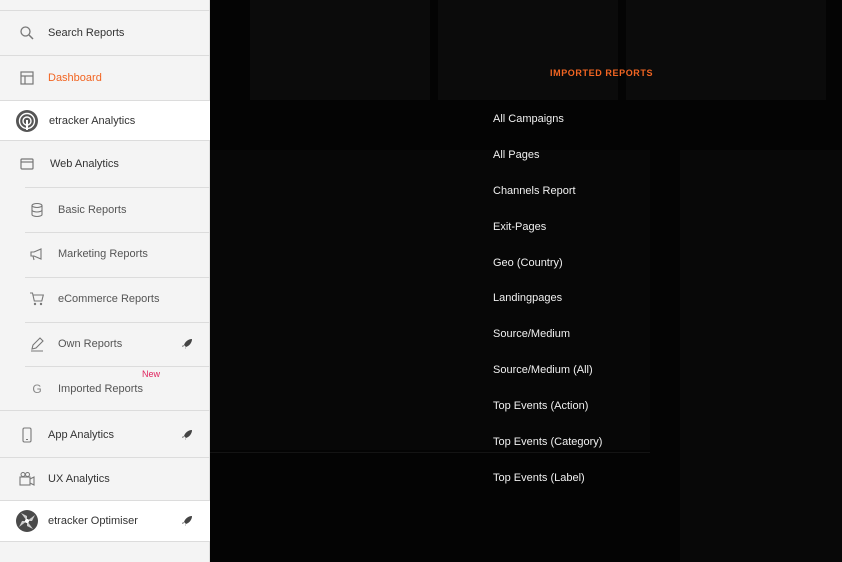  Describe the element at coordinates (112, 120) in the screenshot. I see `analytics-text: Analytics` at that location.